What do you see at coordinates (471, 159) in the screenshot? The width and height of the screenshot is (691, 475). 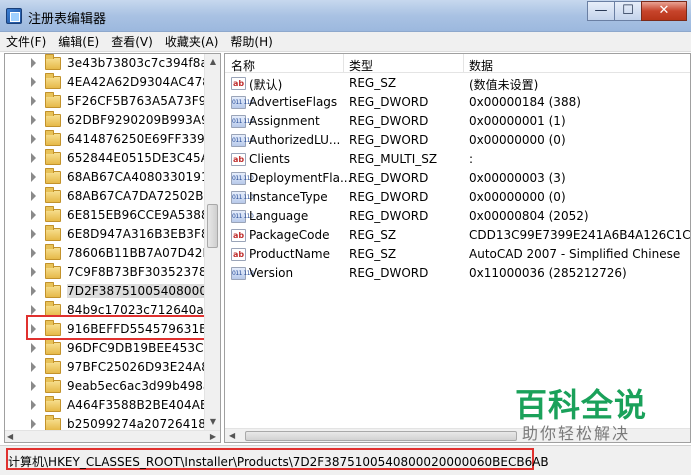 I see `value-data: :` at bounding box center [471, 159].